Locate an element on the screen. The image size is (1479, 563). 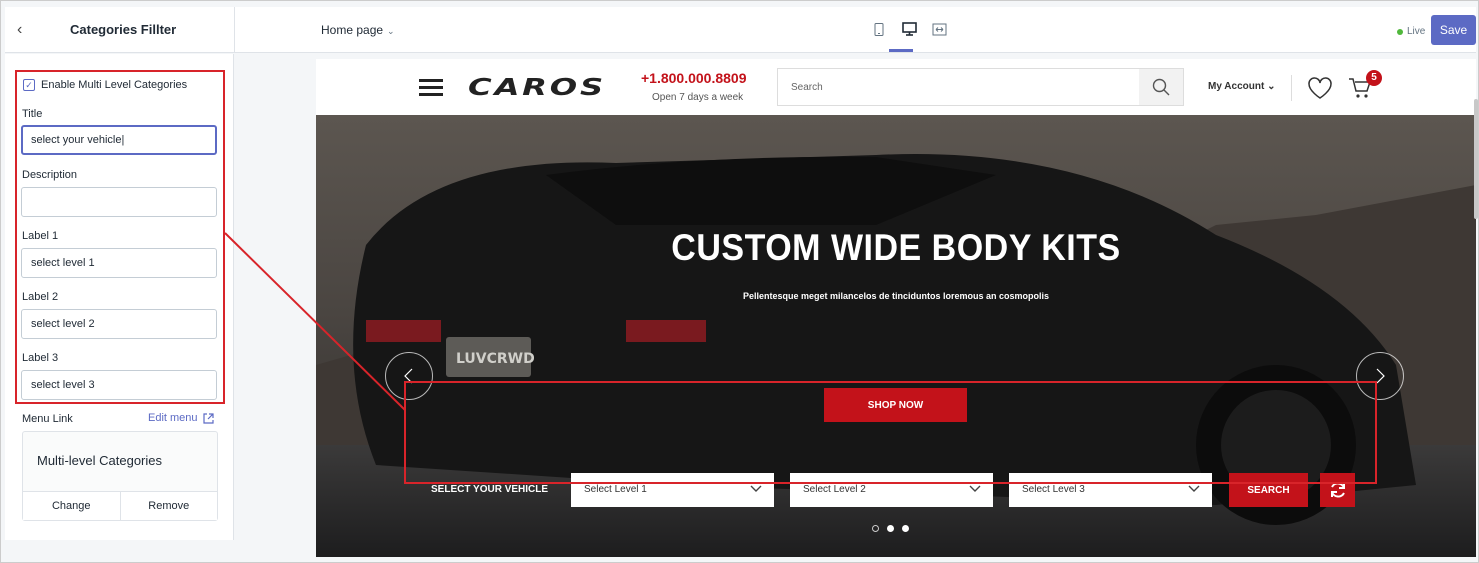
menu-name: Multi-level Categories is located at coordinates (99, 460).